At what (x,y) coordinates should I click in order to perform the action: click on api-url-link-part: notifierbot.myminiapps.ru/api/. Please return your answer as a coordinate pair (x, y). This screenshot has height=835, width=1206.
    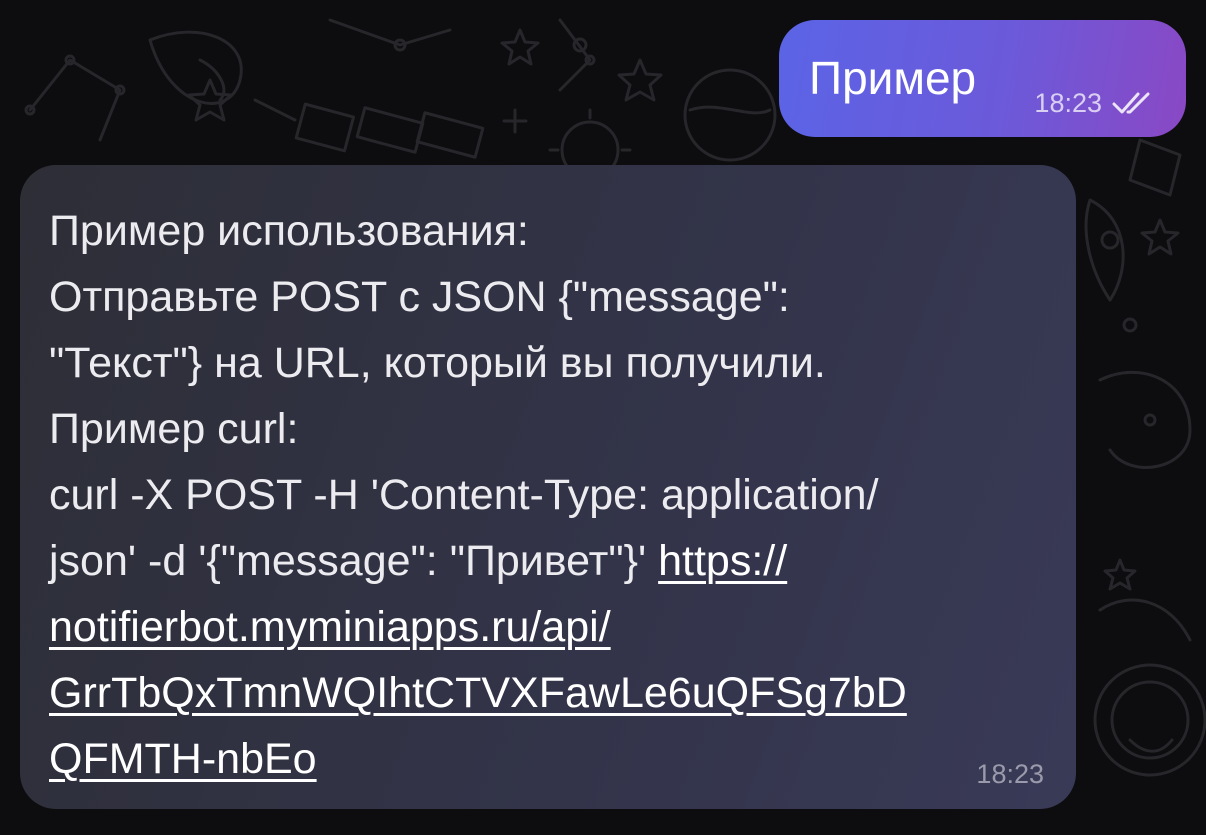
    Looking at the image, I should click on (330, 627).